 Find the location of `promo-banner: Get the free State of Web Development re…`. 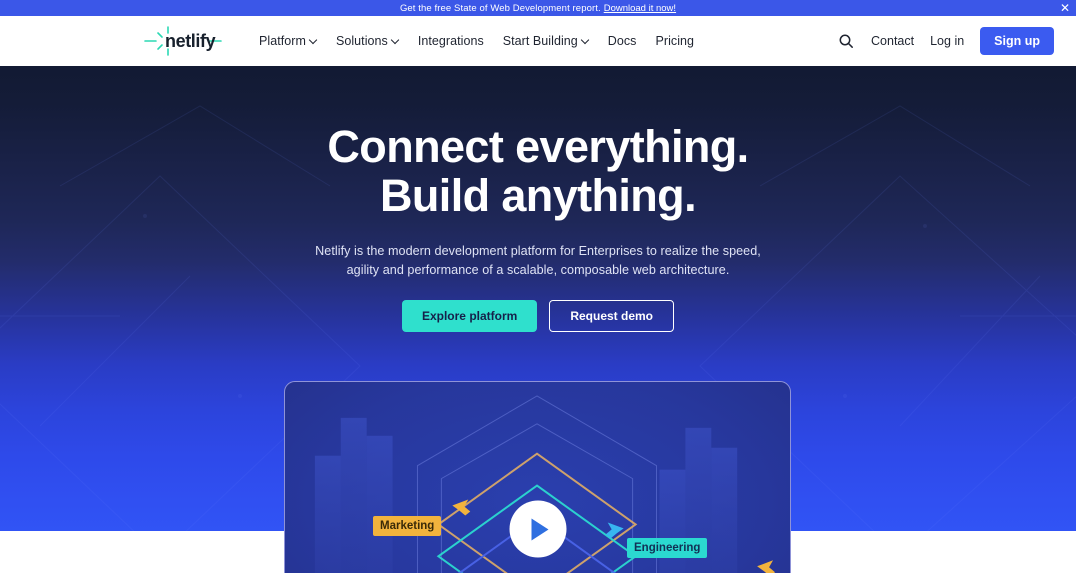

promo-banner: Get the free State of Web Development re… is located at coordinates (538, 8).